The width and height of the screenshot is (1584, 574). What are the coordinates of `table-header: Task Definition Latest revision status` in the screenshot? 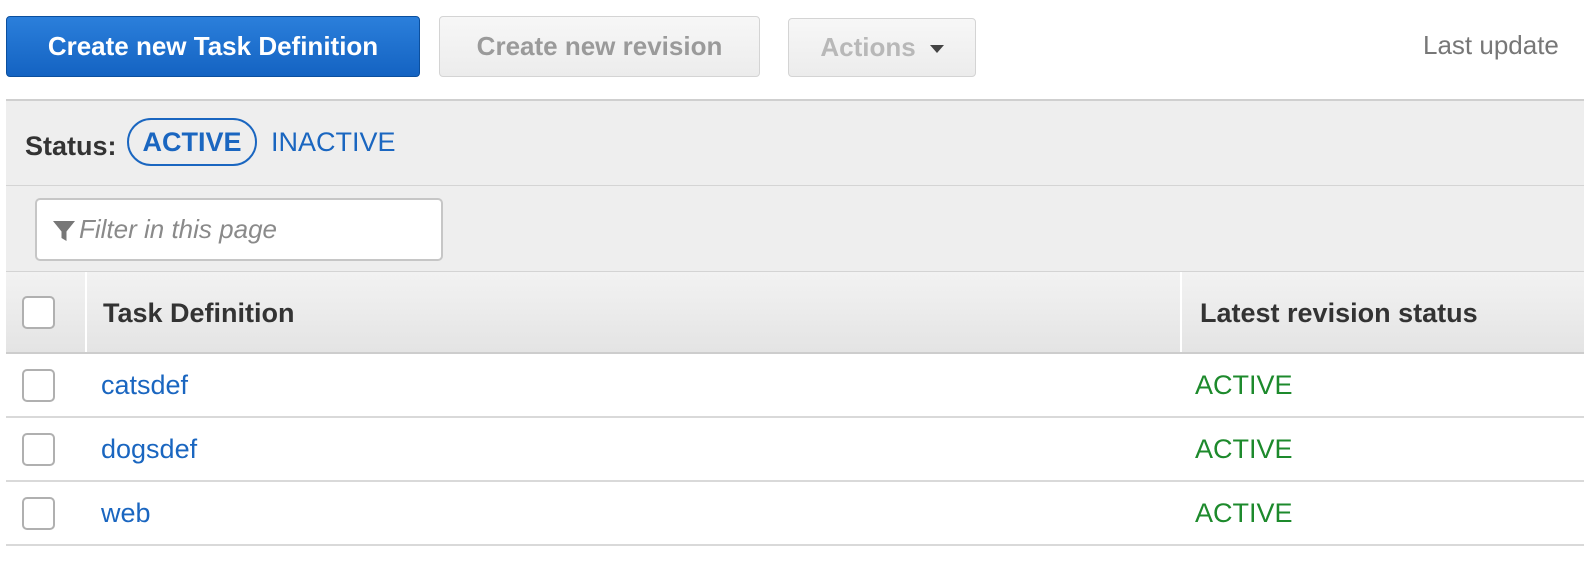 It's located at (795, 313).